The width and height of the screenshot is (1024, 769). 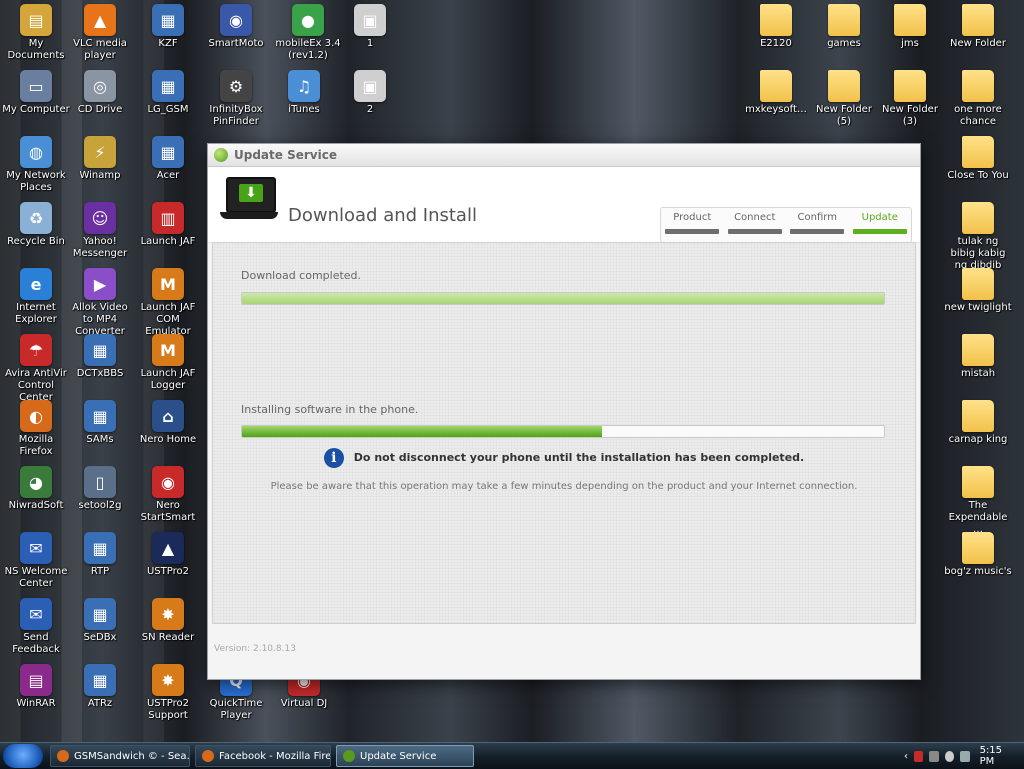 What do you see at coordinates (844, 43) in the screenshot?
I see `desktop-folder-label: games` at bounding box center [844, 43].